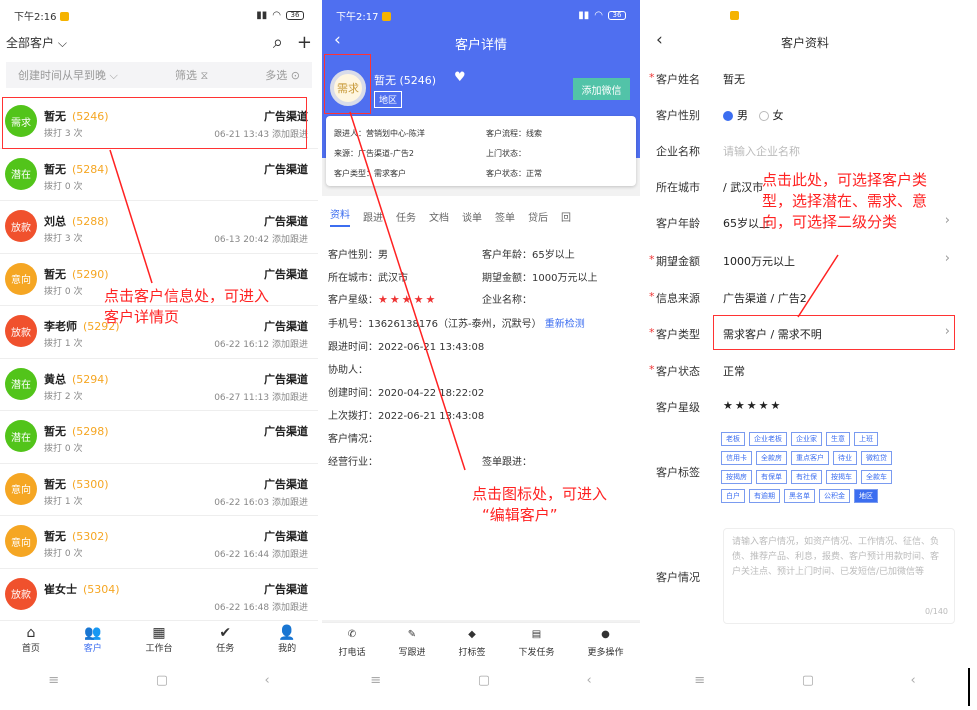 The height and width of the screenshot is (710, 977). I want to click on favorite-heart-icon: ♥, so click(460, 77).